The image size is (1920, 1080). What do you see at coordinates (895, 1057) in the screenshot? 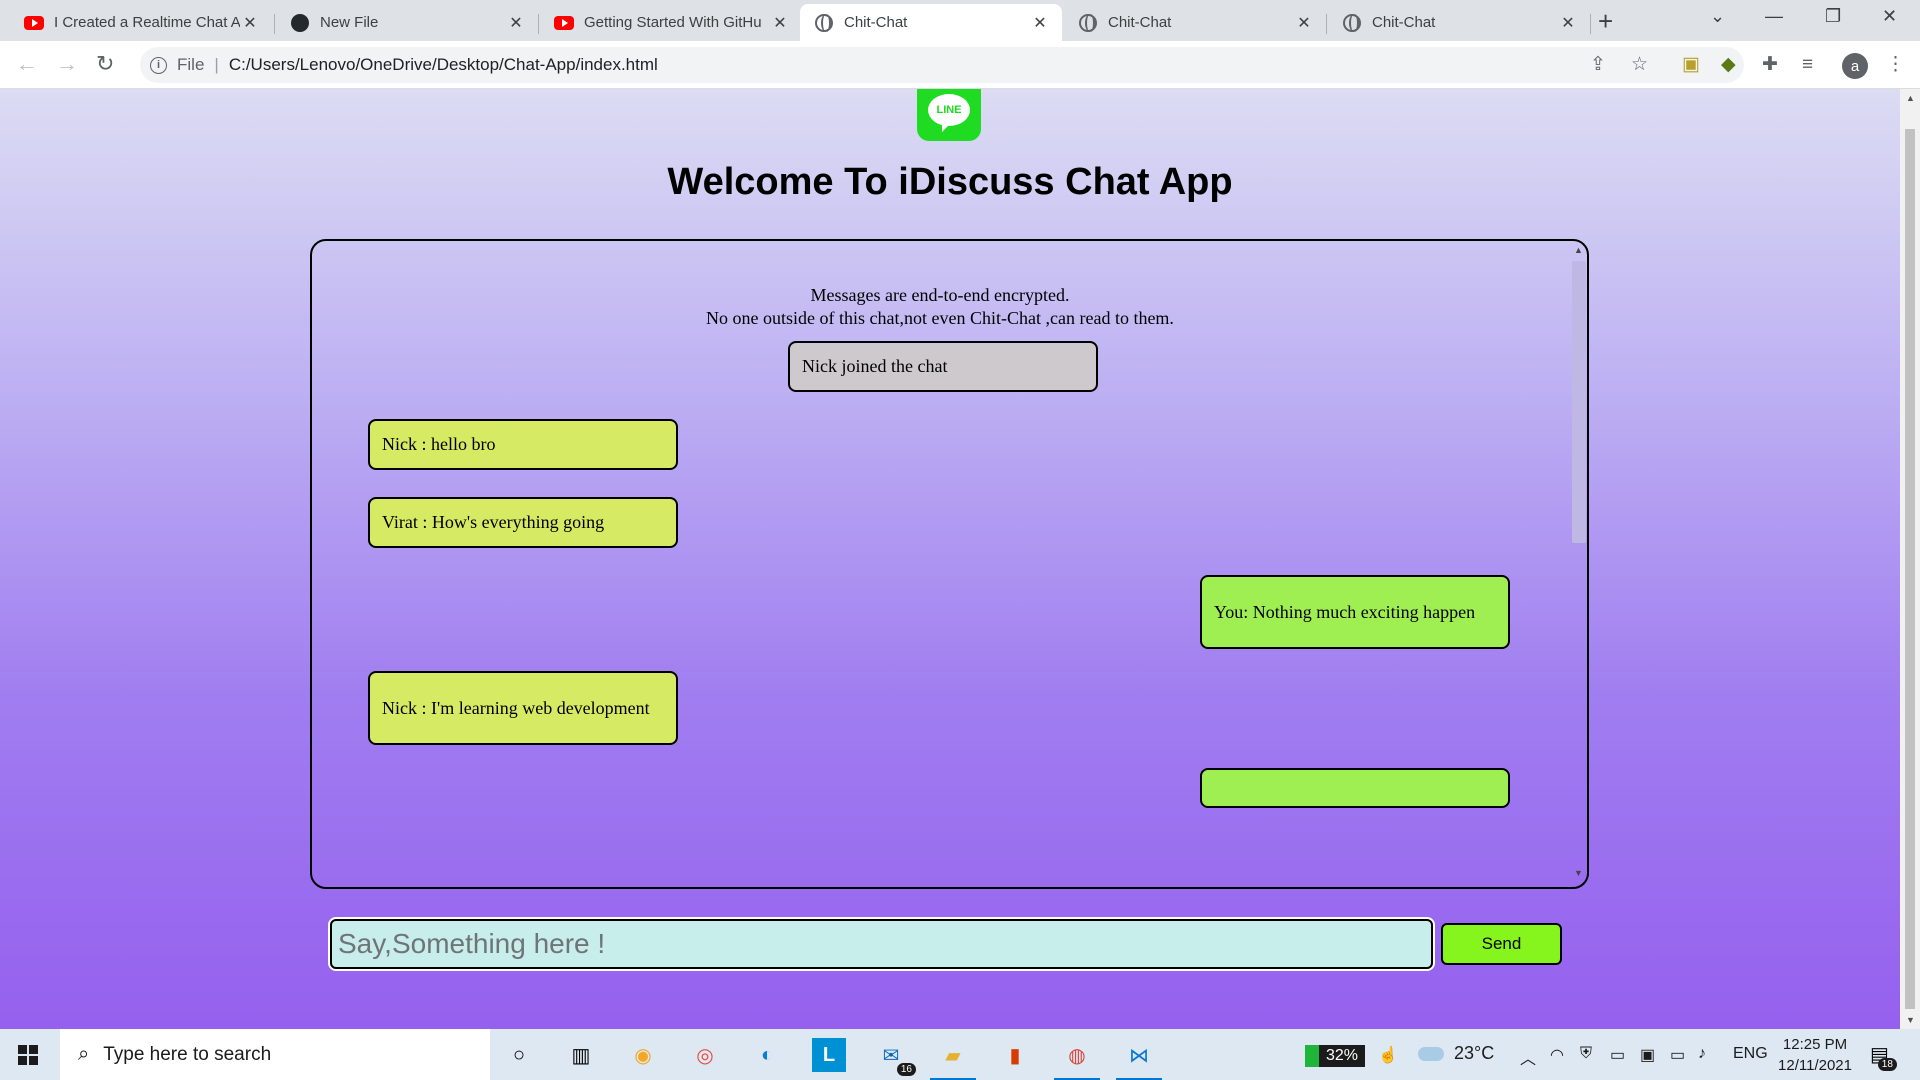
I see `mail-icon: ✉ 16` at bounding box center [895, 1057].